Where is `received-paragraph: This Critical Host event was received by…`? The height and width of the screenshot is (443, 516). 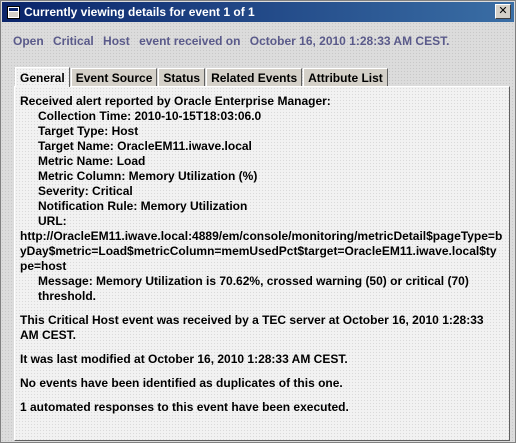
received-paragraph: This Critical Host event was received by… is located at coordinates (252, 327).